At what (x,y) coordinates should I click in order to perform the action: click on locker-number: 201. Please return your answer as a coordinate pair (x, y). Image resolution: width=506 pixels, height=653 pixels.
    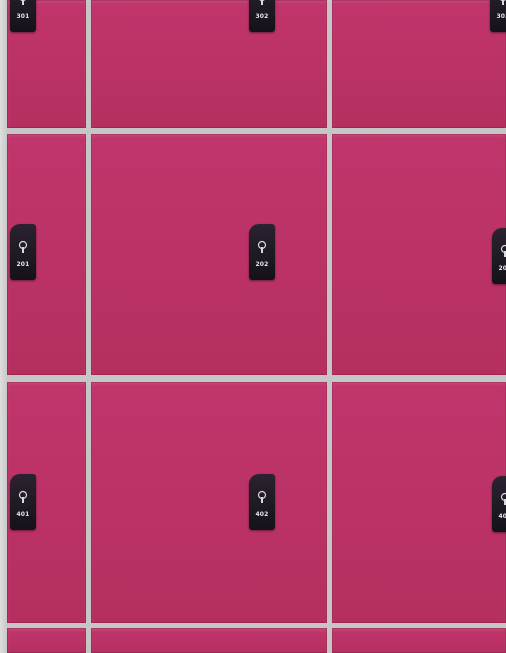
    Looking at the image, I should click on (23, 264).